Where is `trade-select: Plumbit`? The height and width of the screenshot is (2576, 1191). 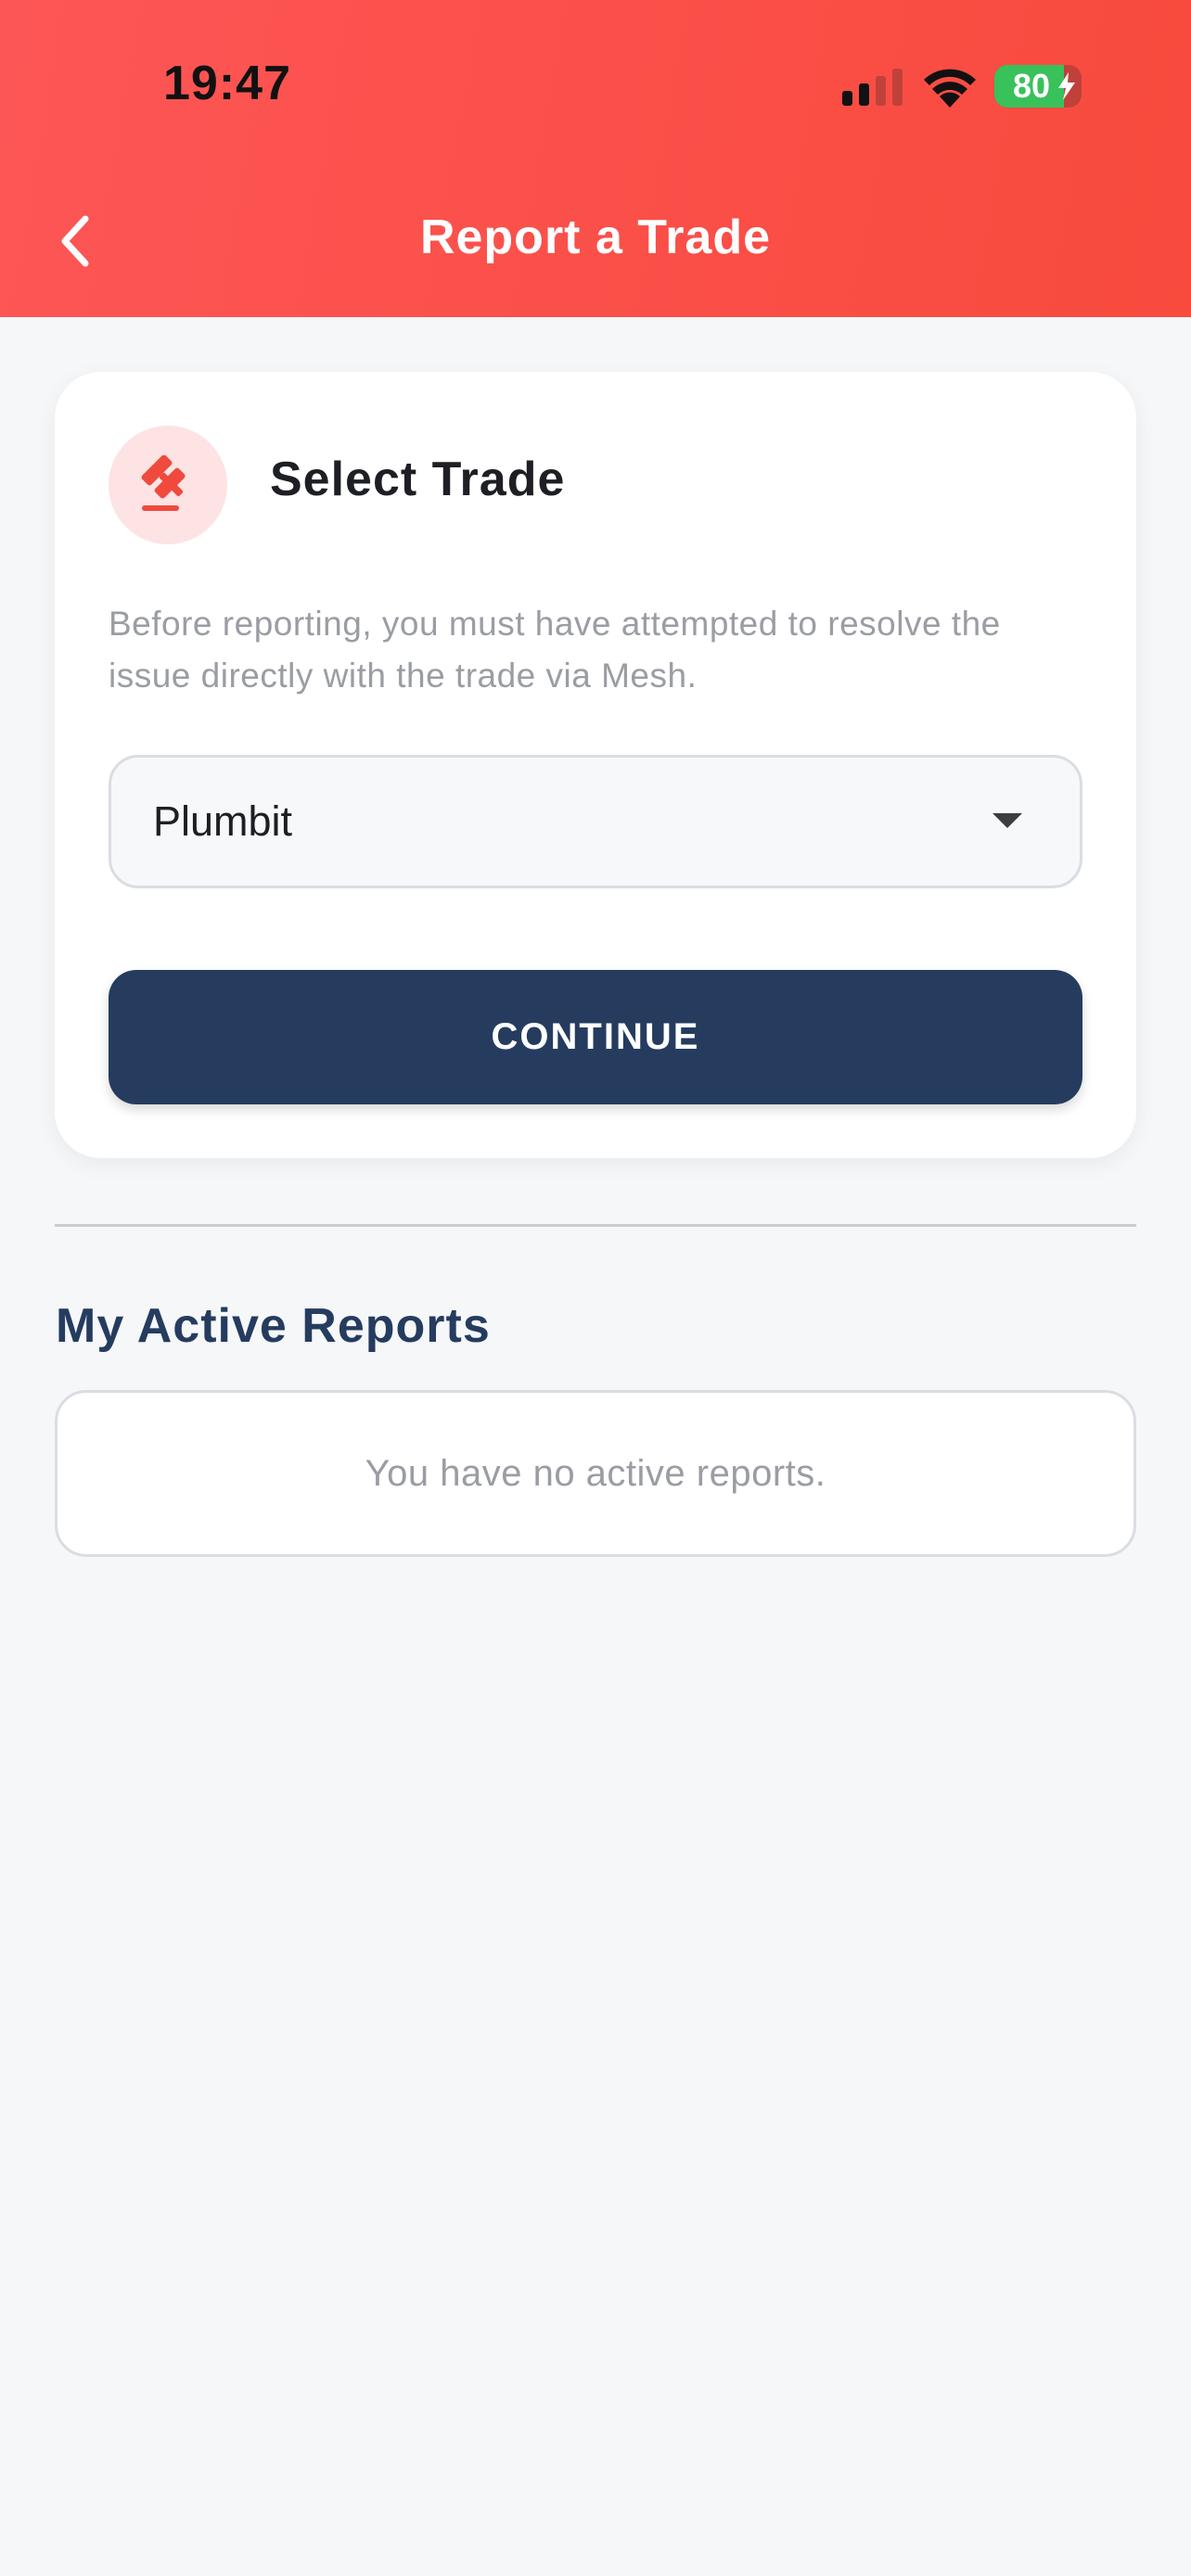
trade-select: Plumbit is located at coordinates (595, 821).